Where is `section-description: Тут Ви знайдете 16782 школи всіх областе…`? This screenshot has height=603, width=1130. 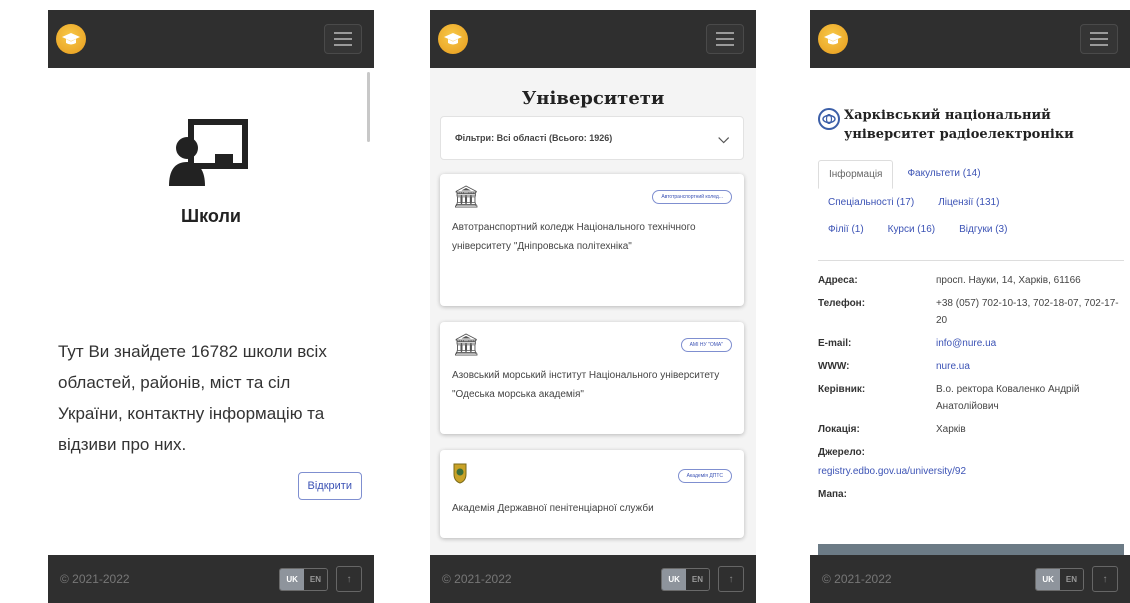
section-description: Тут Ви знайдете 16782 школи всіх областе… is located at coordinates (192, 398).